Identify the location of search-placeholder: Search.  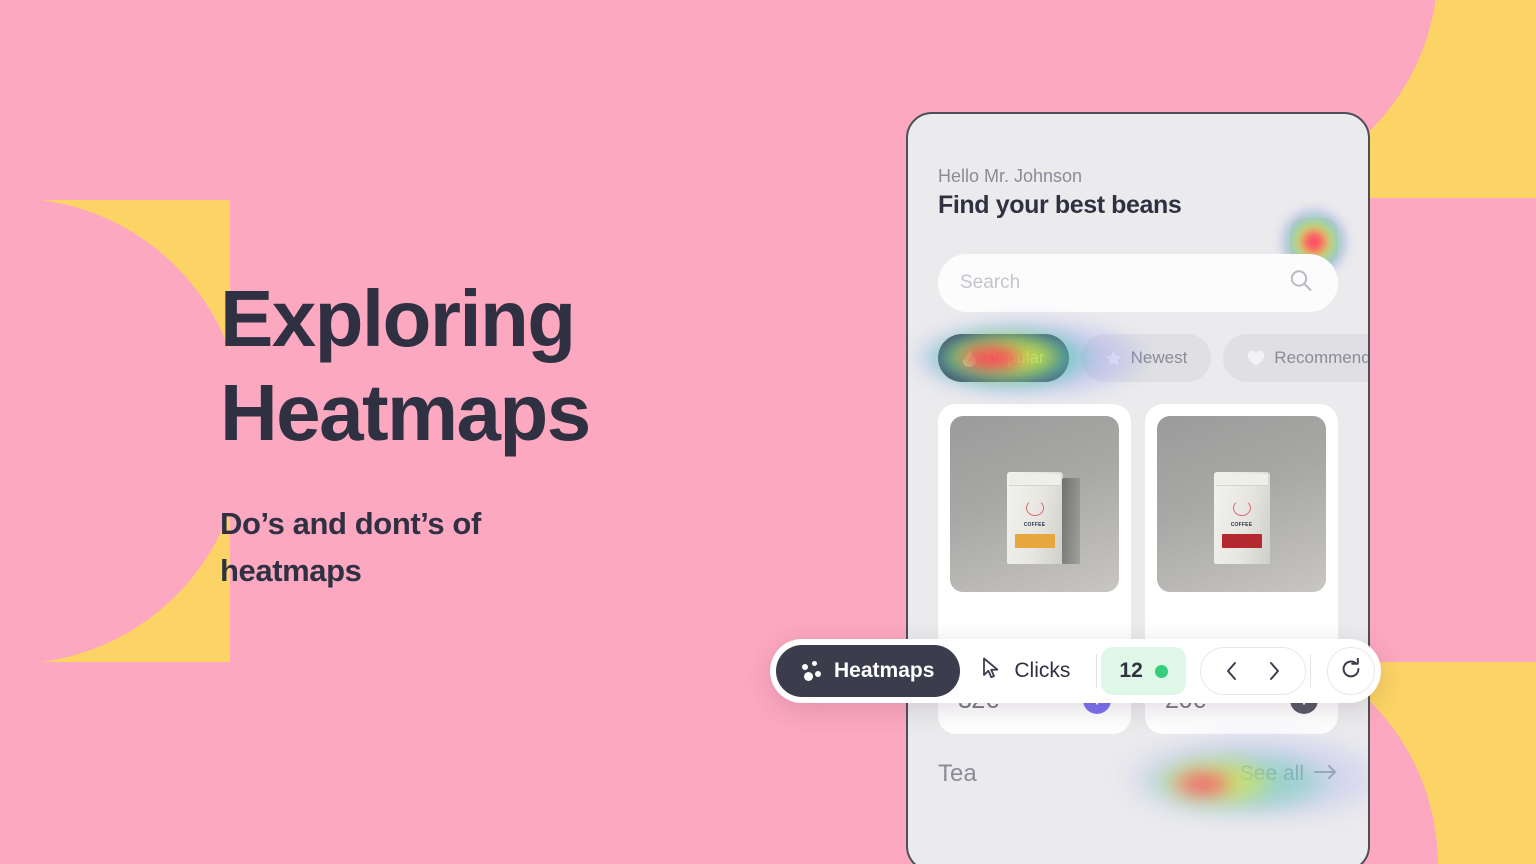
(990, 282).